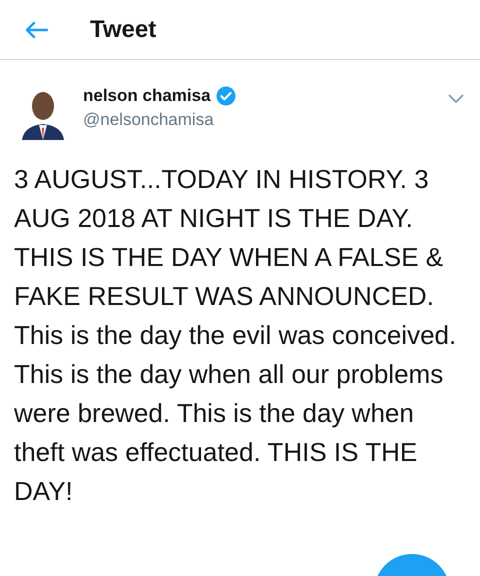 This screenshot has width=480, height=576. Describe the element at coordinates (265, 120) in the screenshot. I see `author-handle: @nelsonchamisa` at that location.